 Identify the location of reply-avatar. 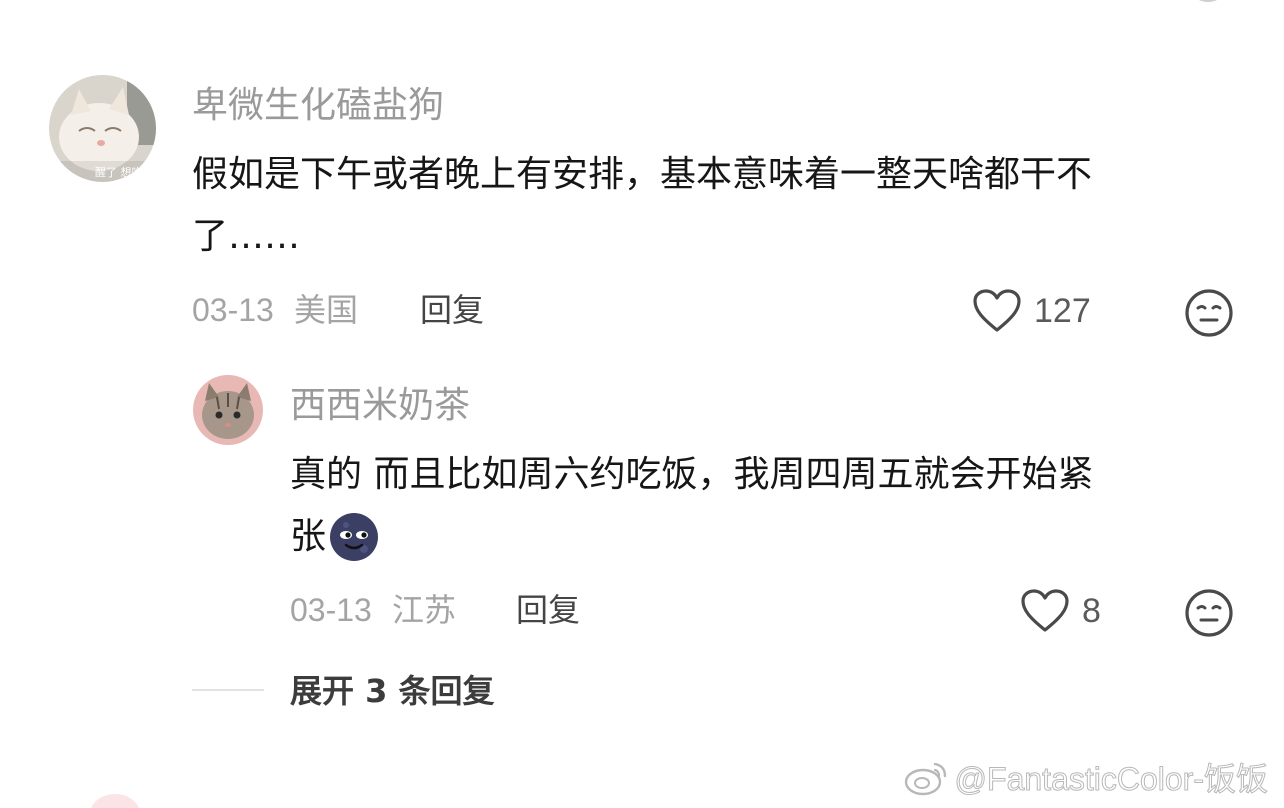
(228, 410).